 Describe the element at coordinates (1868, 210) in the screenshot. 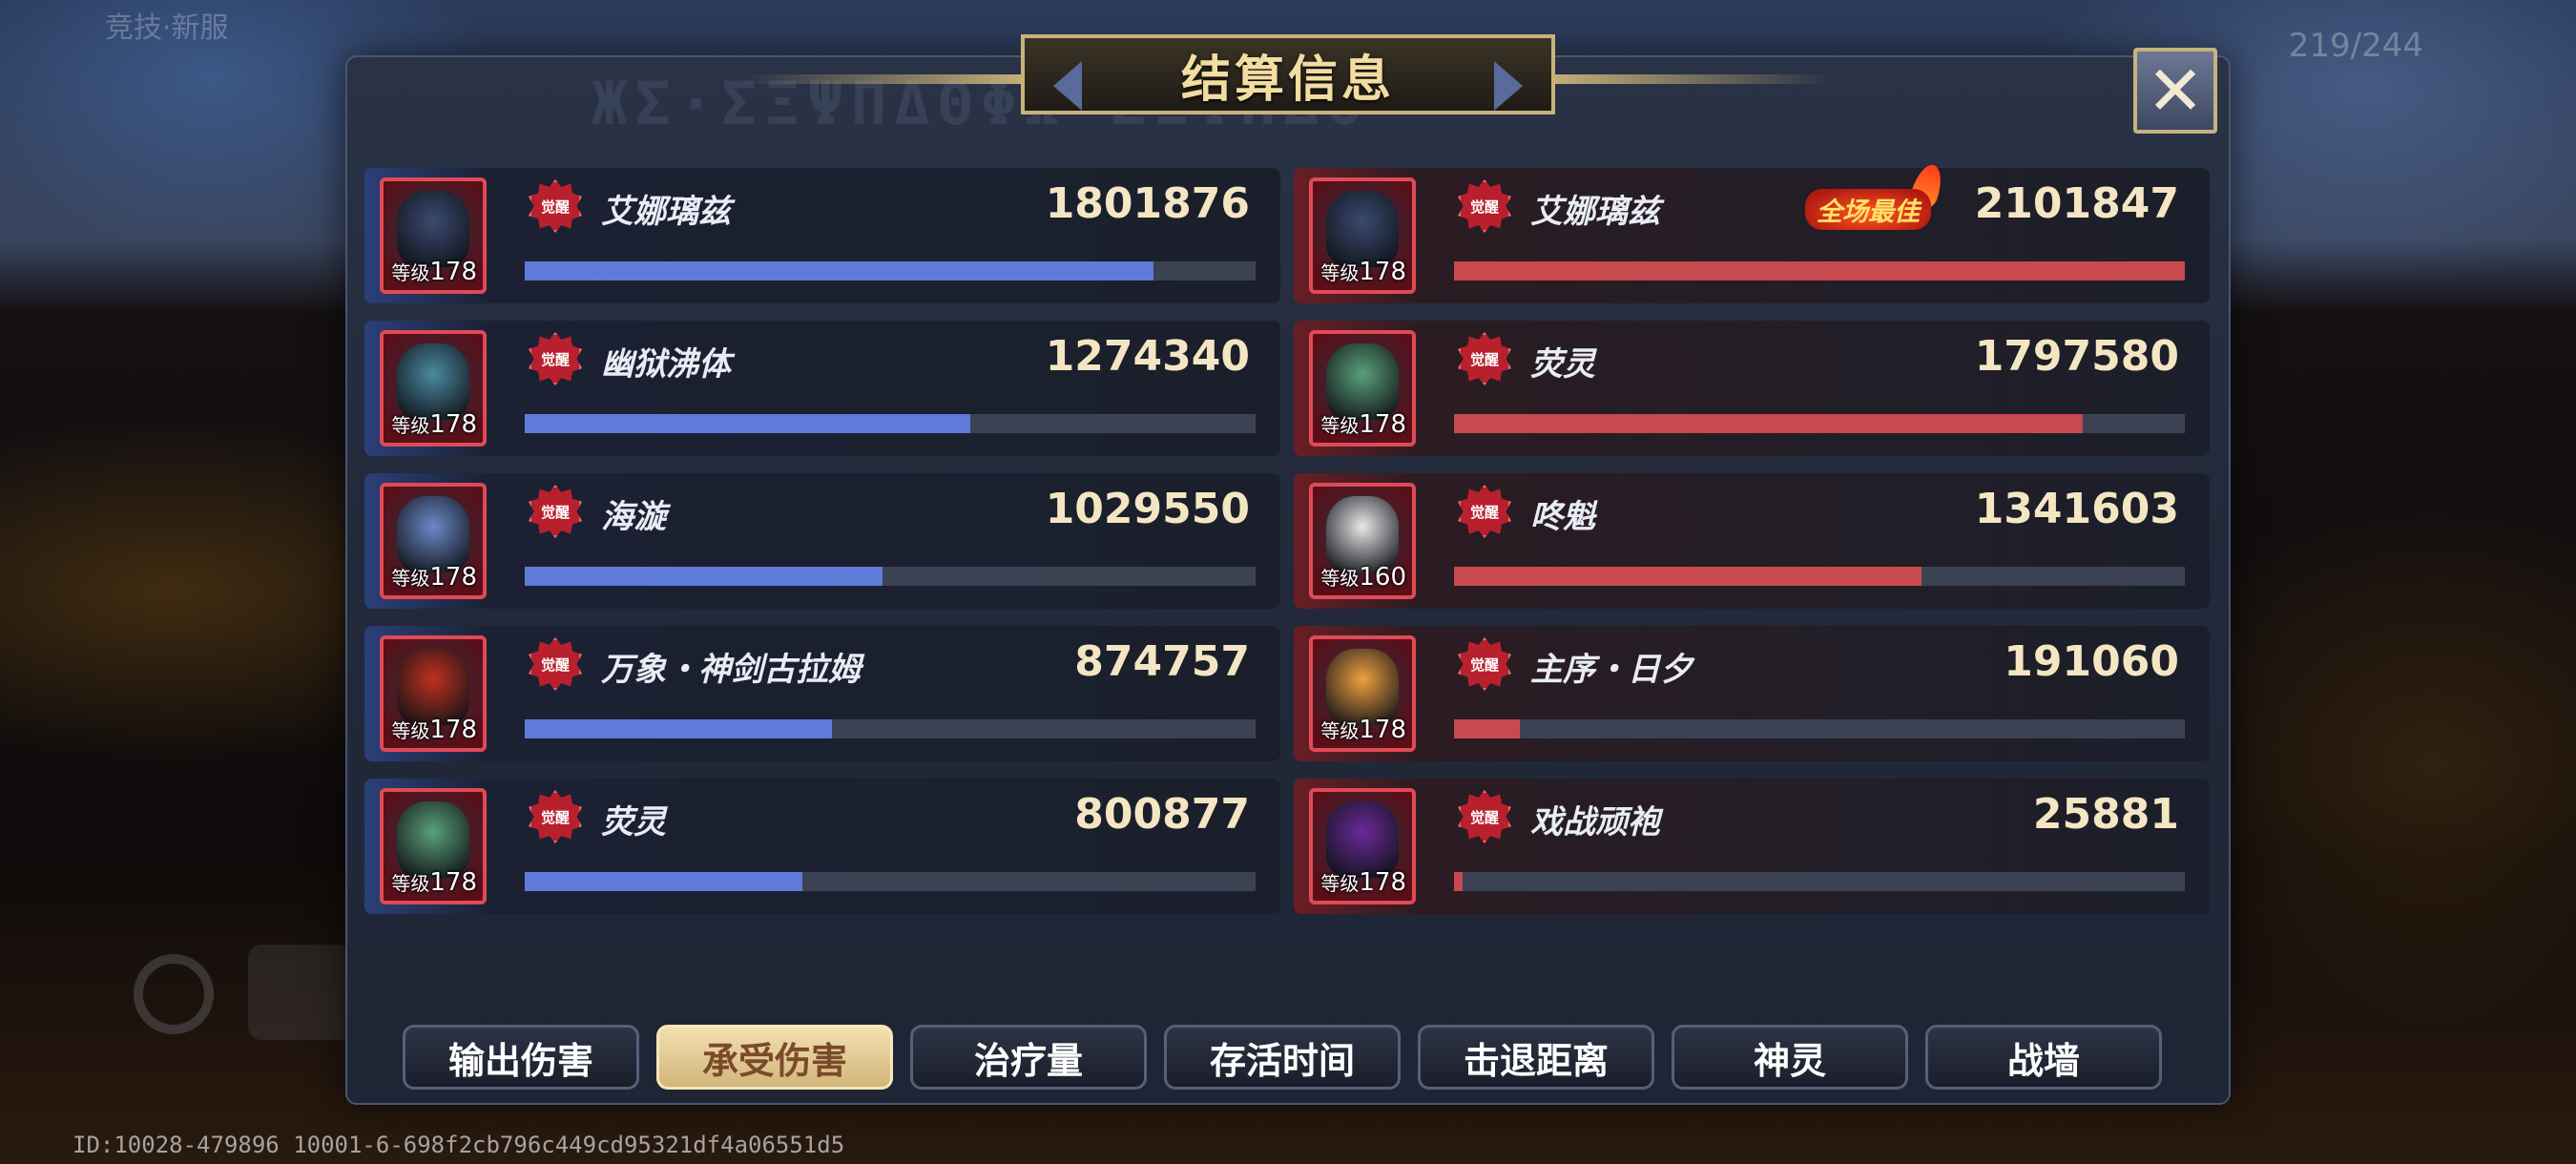

I see `best-badge: 全场最佳` at that location.